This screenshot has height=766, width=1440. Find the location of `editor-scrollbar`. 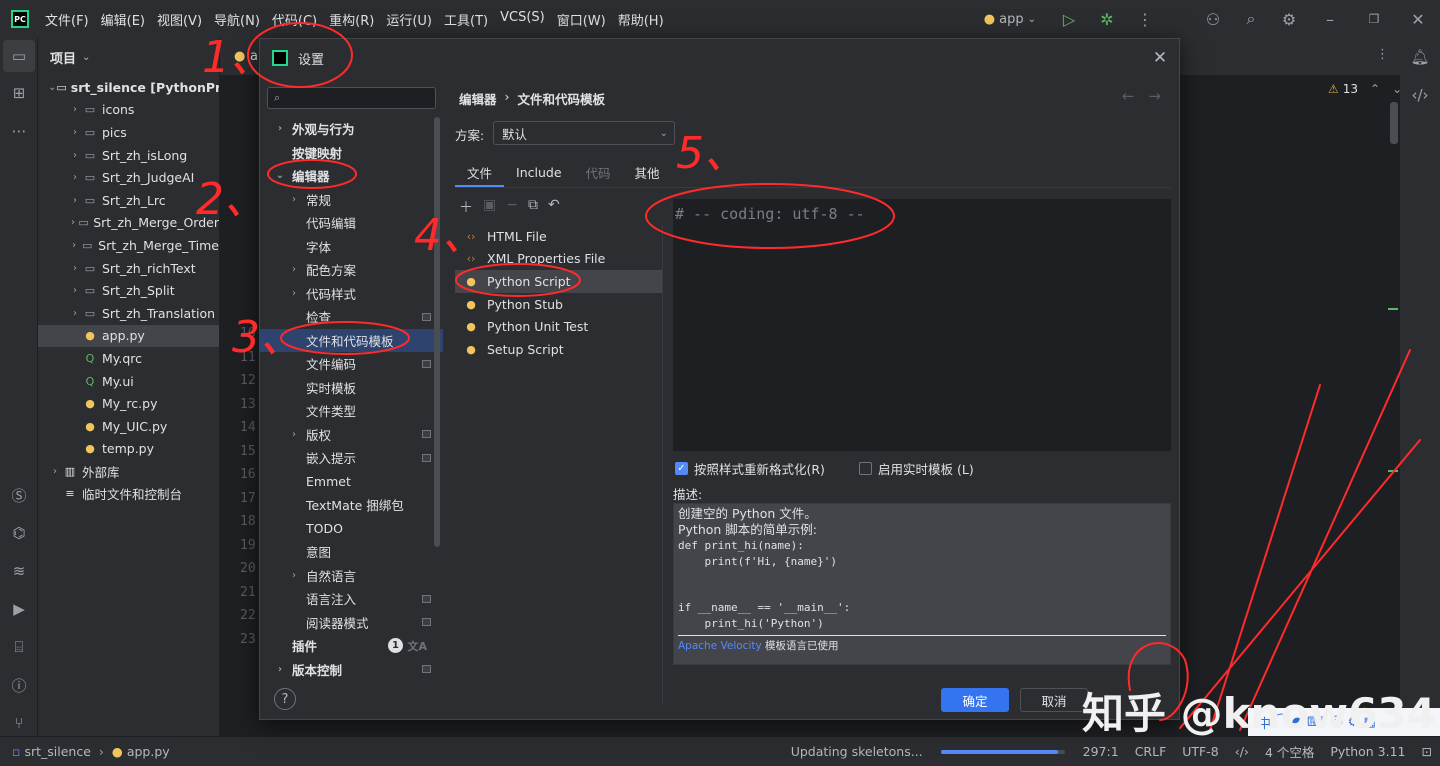

editor-scrollbar is located at coordinates (1394, 123).